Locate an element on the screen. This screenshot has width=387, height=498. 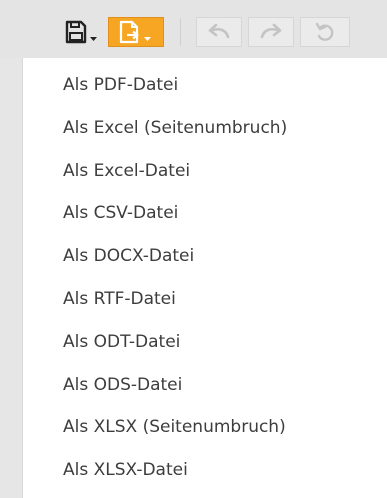
menu-item-docx: Als DOCX-Datei is located at coordinates (205, 256).